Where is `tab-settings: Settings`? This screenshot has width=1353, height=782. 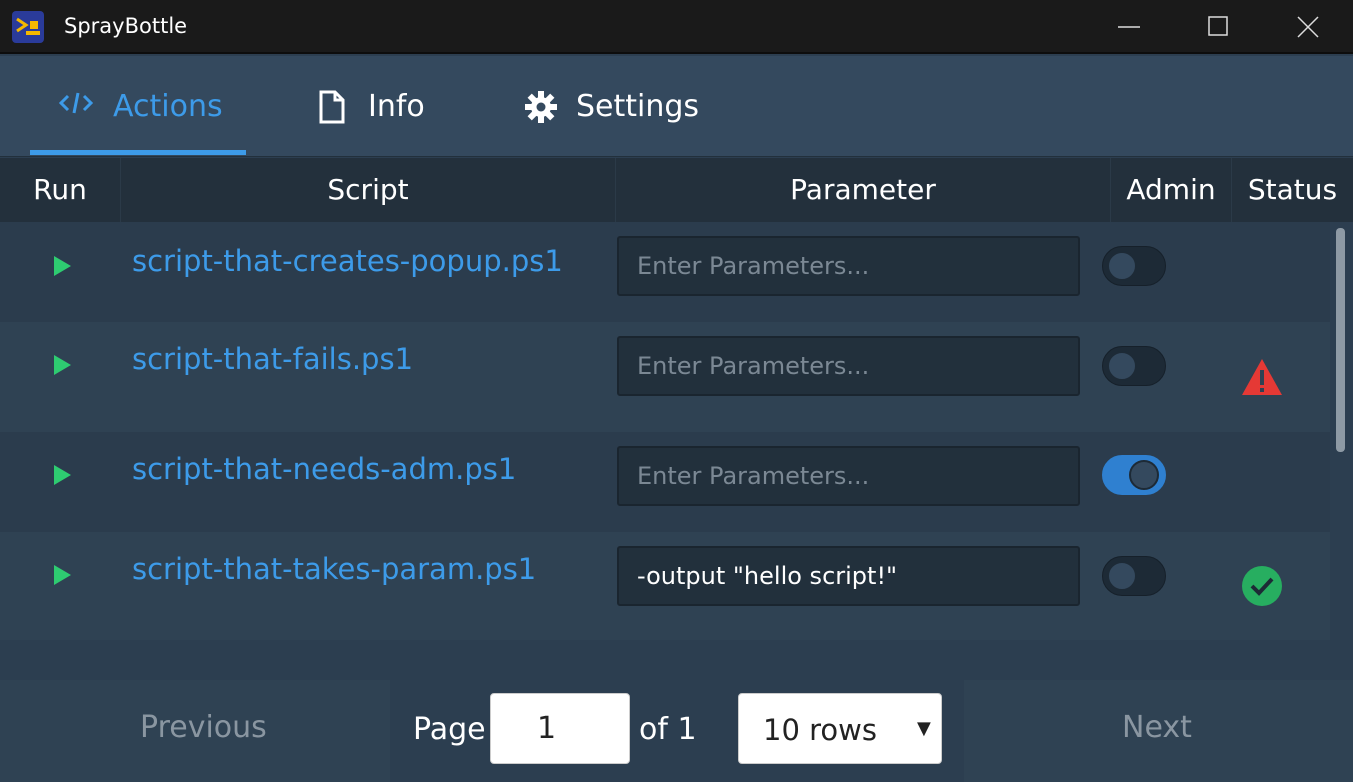
tab-settings: Settings is located at coordinates (622, 106).